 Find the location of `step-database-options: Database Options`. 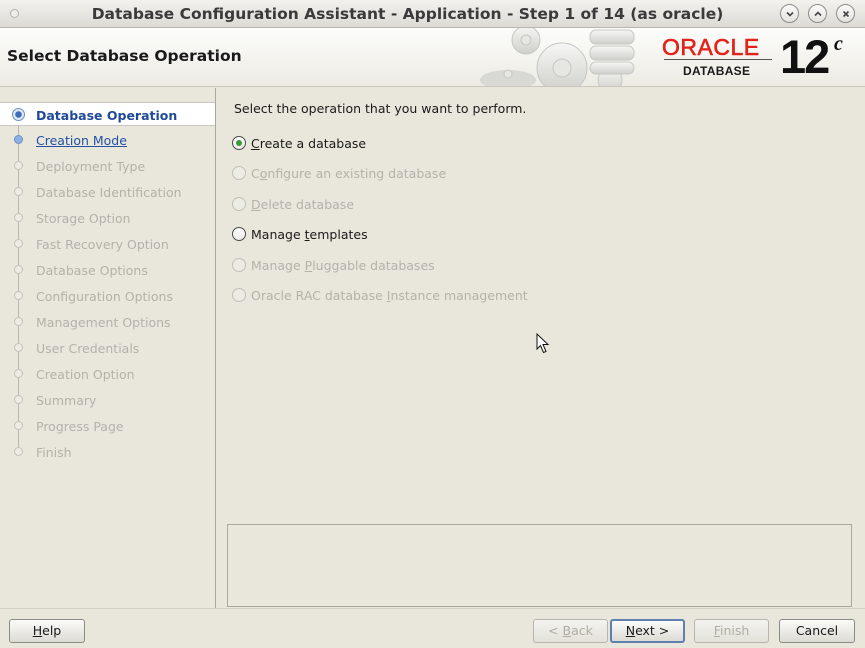

step-database-options: Database Options is located at coordinates (107, 270).